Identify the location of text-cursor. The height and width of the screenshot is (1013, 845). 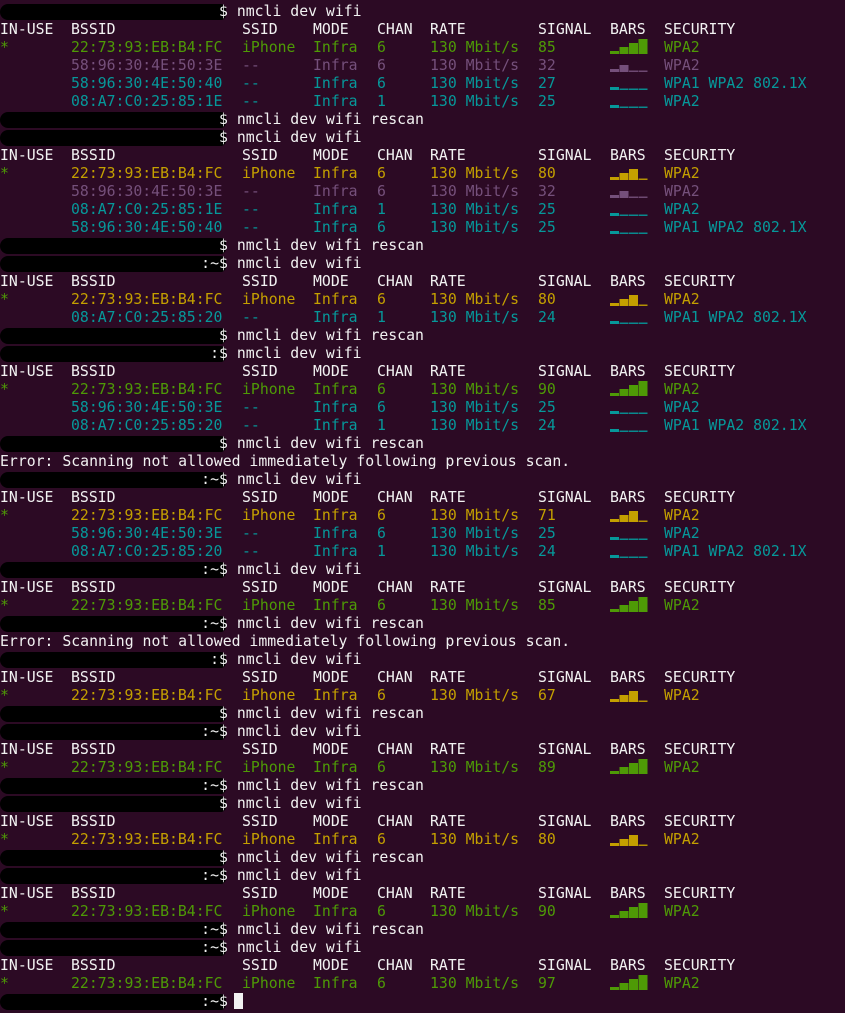
(238, 1001).